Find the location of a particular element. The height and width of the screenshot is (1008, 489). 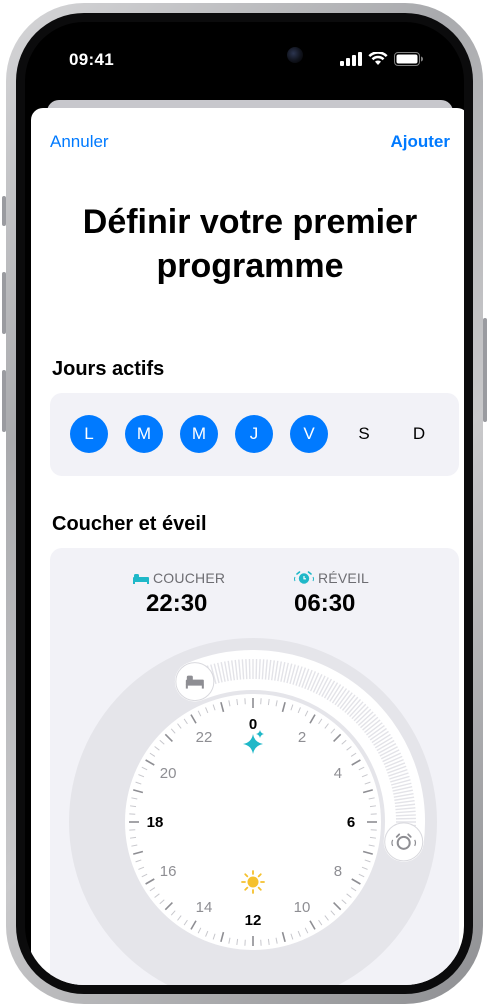

day-toggle-tuesday: M is located at coordinates (144, 434).